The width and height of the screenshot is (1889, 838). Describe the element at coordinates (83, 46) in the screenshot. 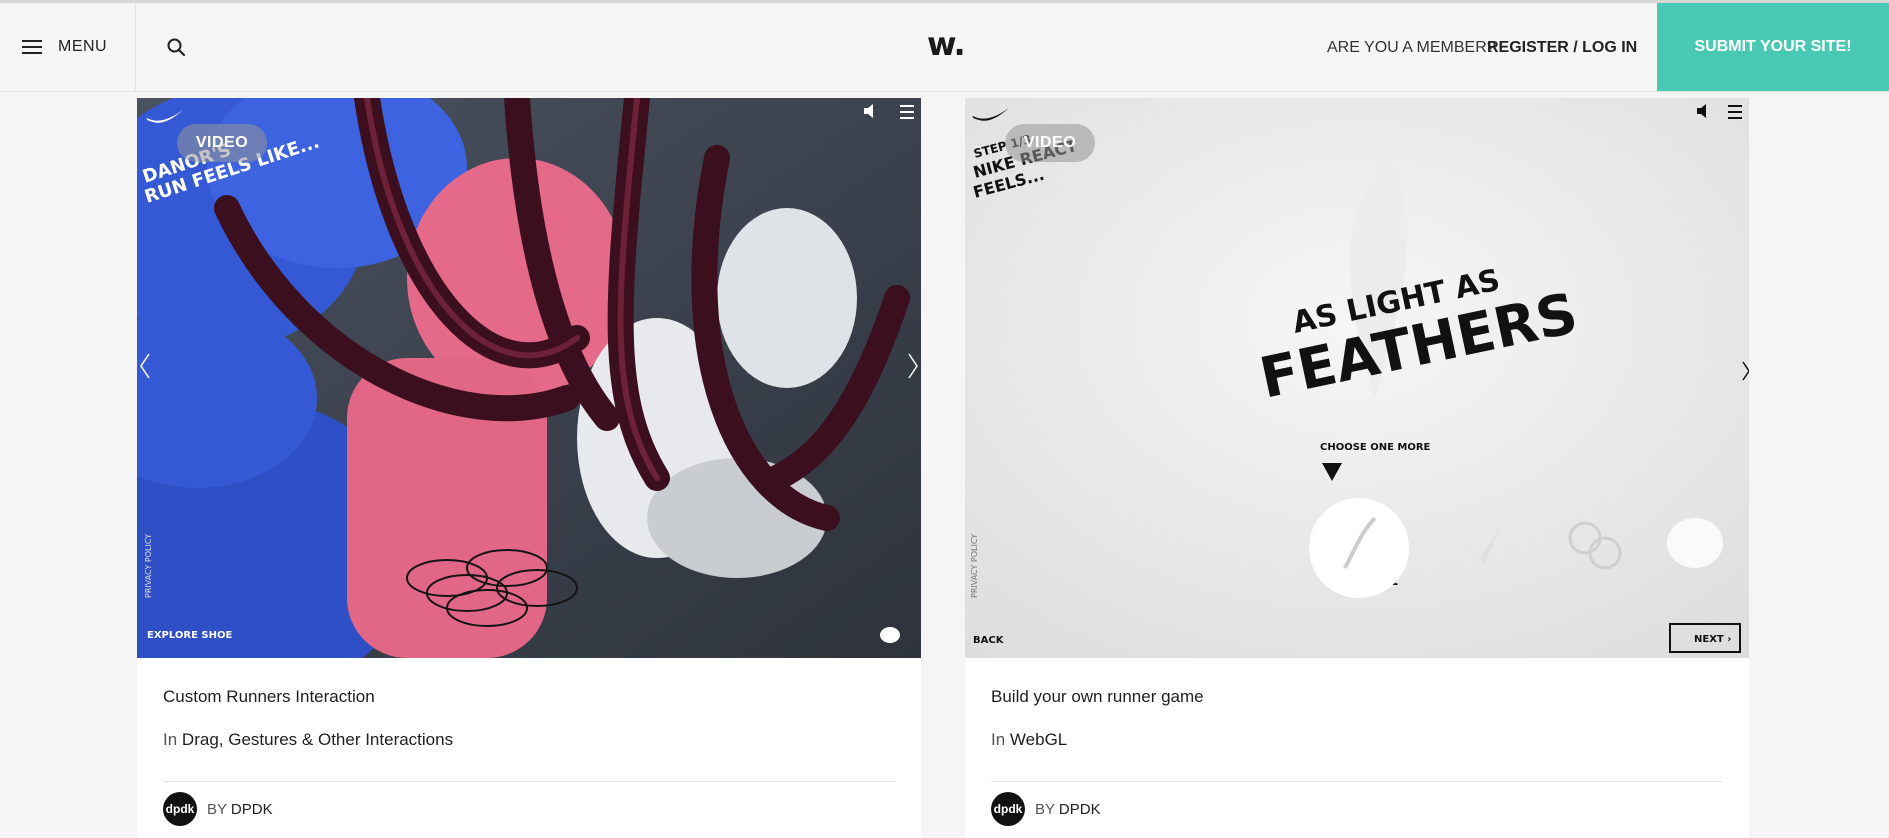

I see `menu-label: MENU` at that location.